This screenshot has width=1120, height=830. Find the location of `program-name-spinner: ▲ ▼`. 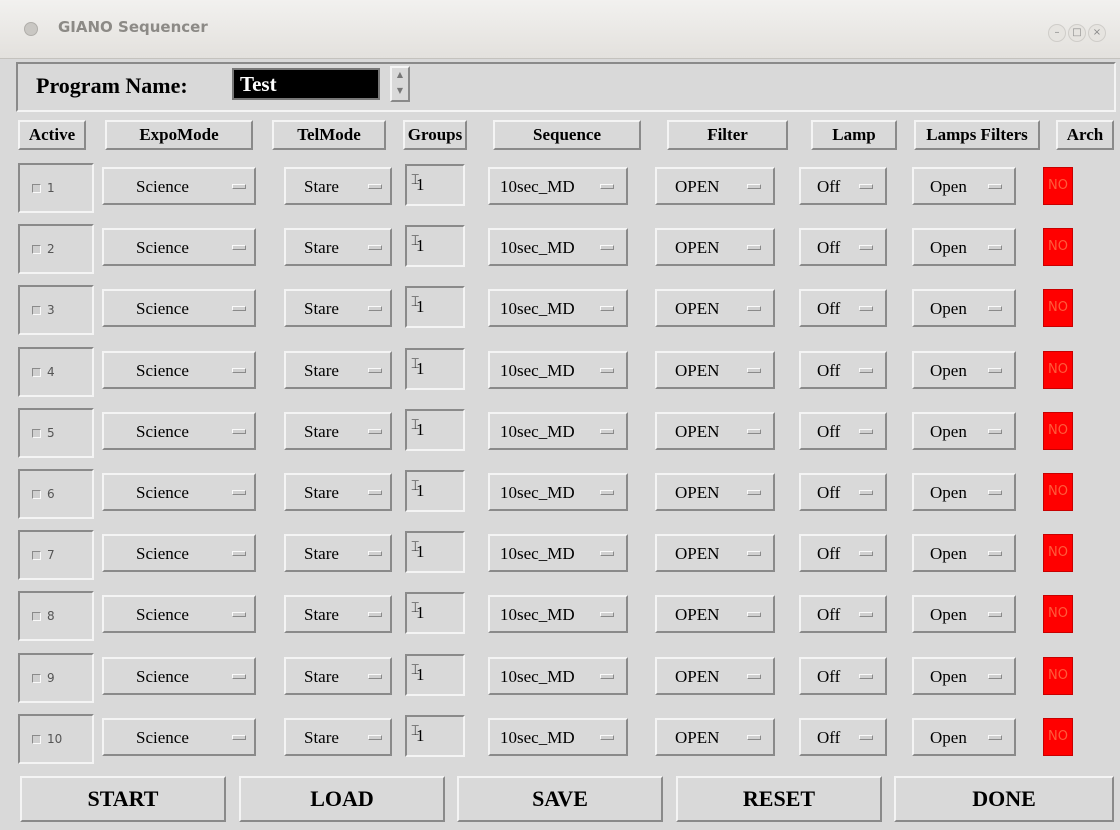

program-name-spinner: ▲ ▼ is located at coordinates (400, 84).